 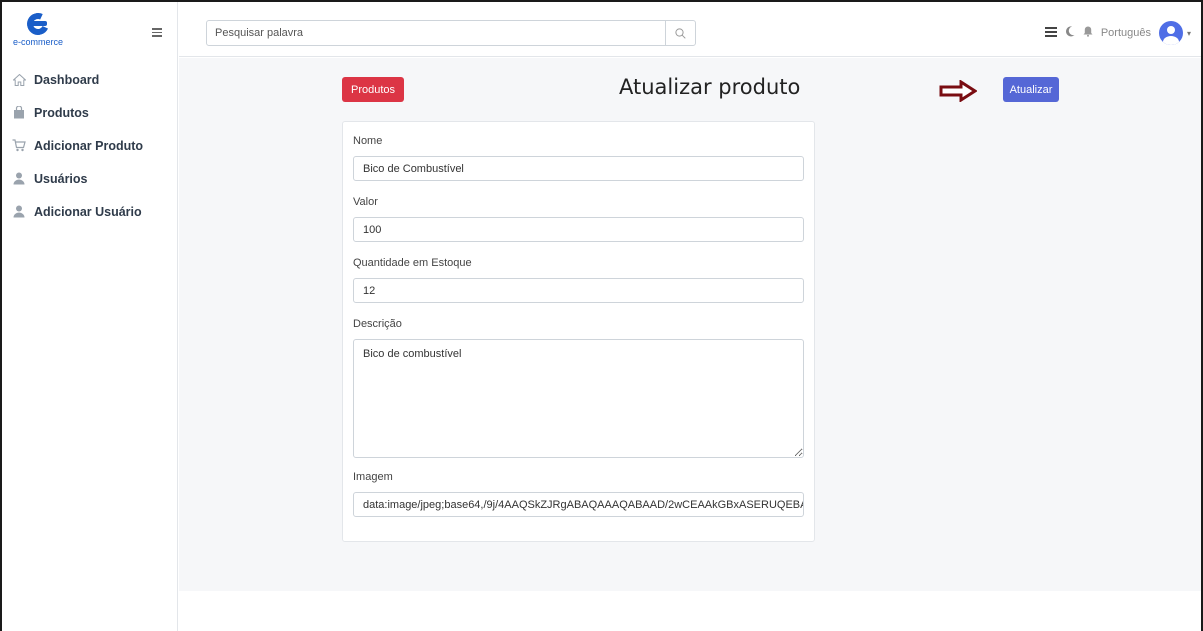 What do you see at coordinates (61, 112) in the screenshot?
I see `sidebar-item-label: Produtos` at bounding box center [61, 112].